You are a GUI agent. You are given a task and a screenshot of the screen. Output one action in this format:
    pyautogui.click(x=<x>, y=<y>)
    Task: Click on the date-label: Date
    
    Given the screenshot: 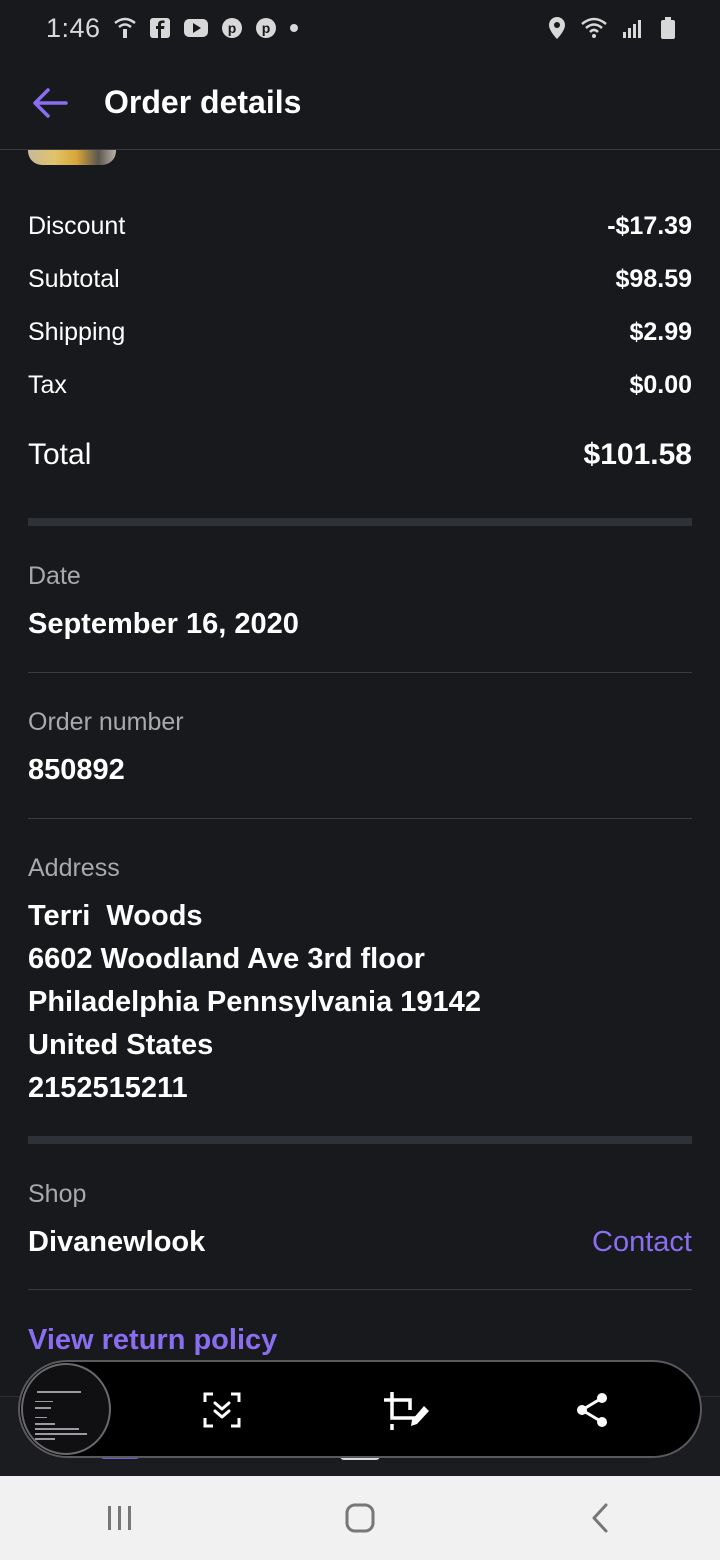 What is the action you would take?
    pyautogui.click(x=54, y=576)
    